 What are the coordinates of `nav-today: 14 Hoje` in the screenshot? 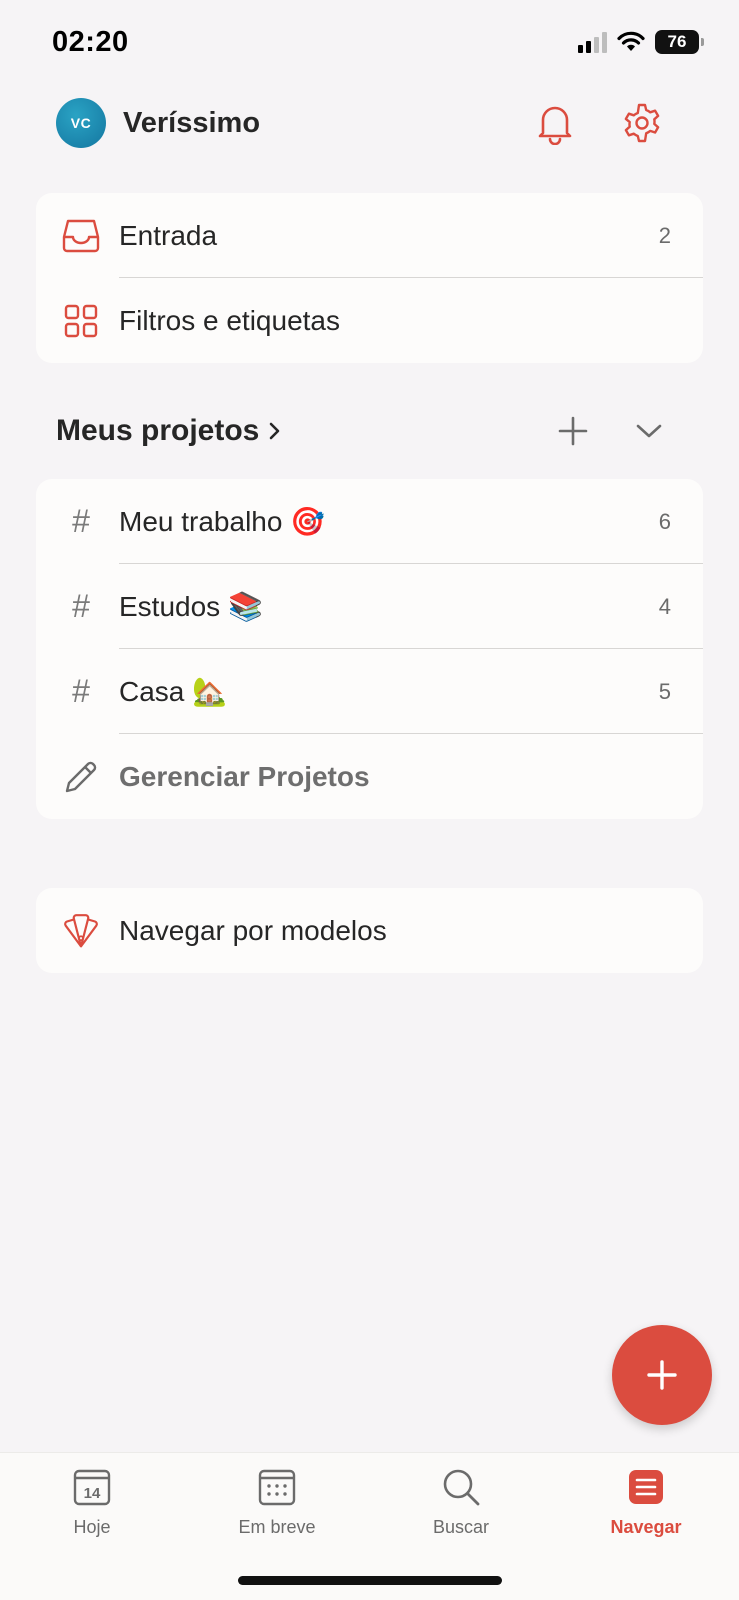 It's located at (92, 1502).